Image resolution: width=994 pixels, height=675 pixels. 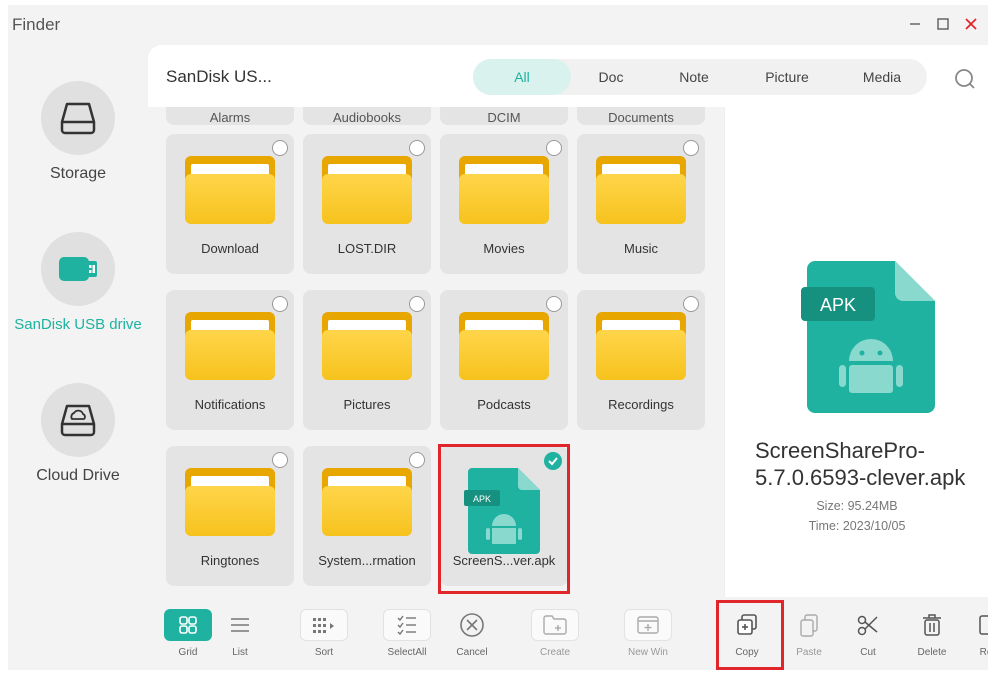 What do you see at coordinates (240, 625) in the screenshot?
I see `list-icon` at bounding box center [240, 625].